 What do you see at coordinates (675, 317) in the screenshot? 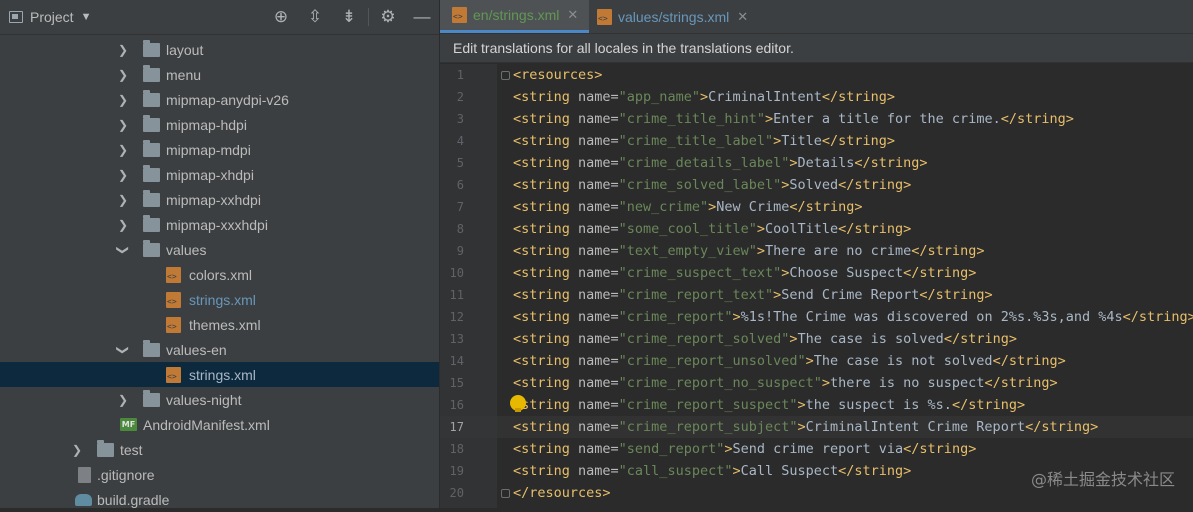
I see `xml-attribute-value: "crime_report"` at bounding box center [675, 317].